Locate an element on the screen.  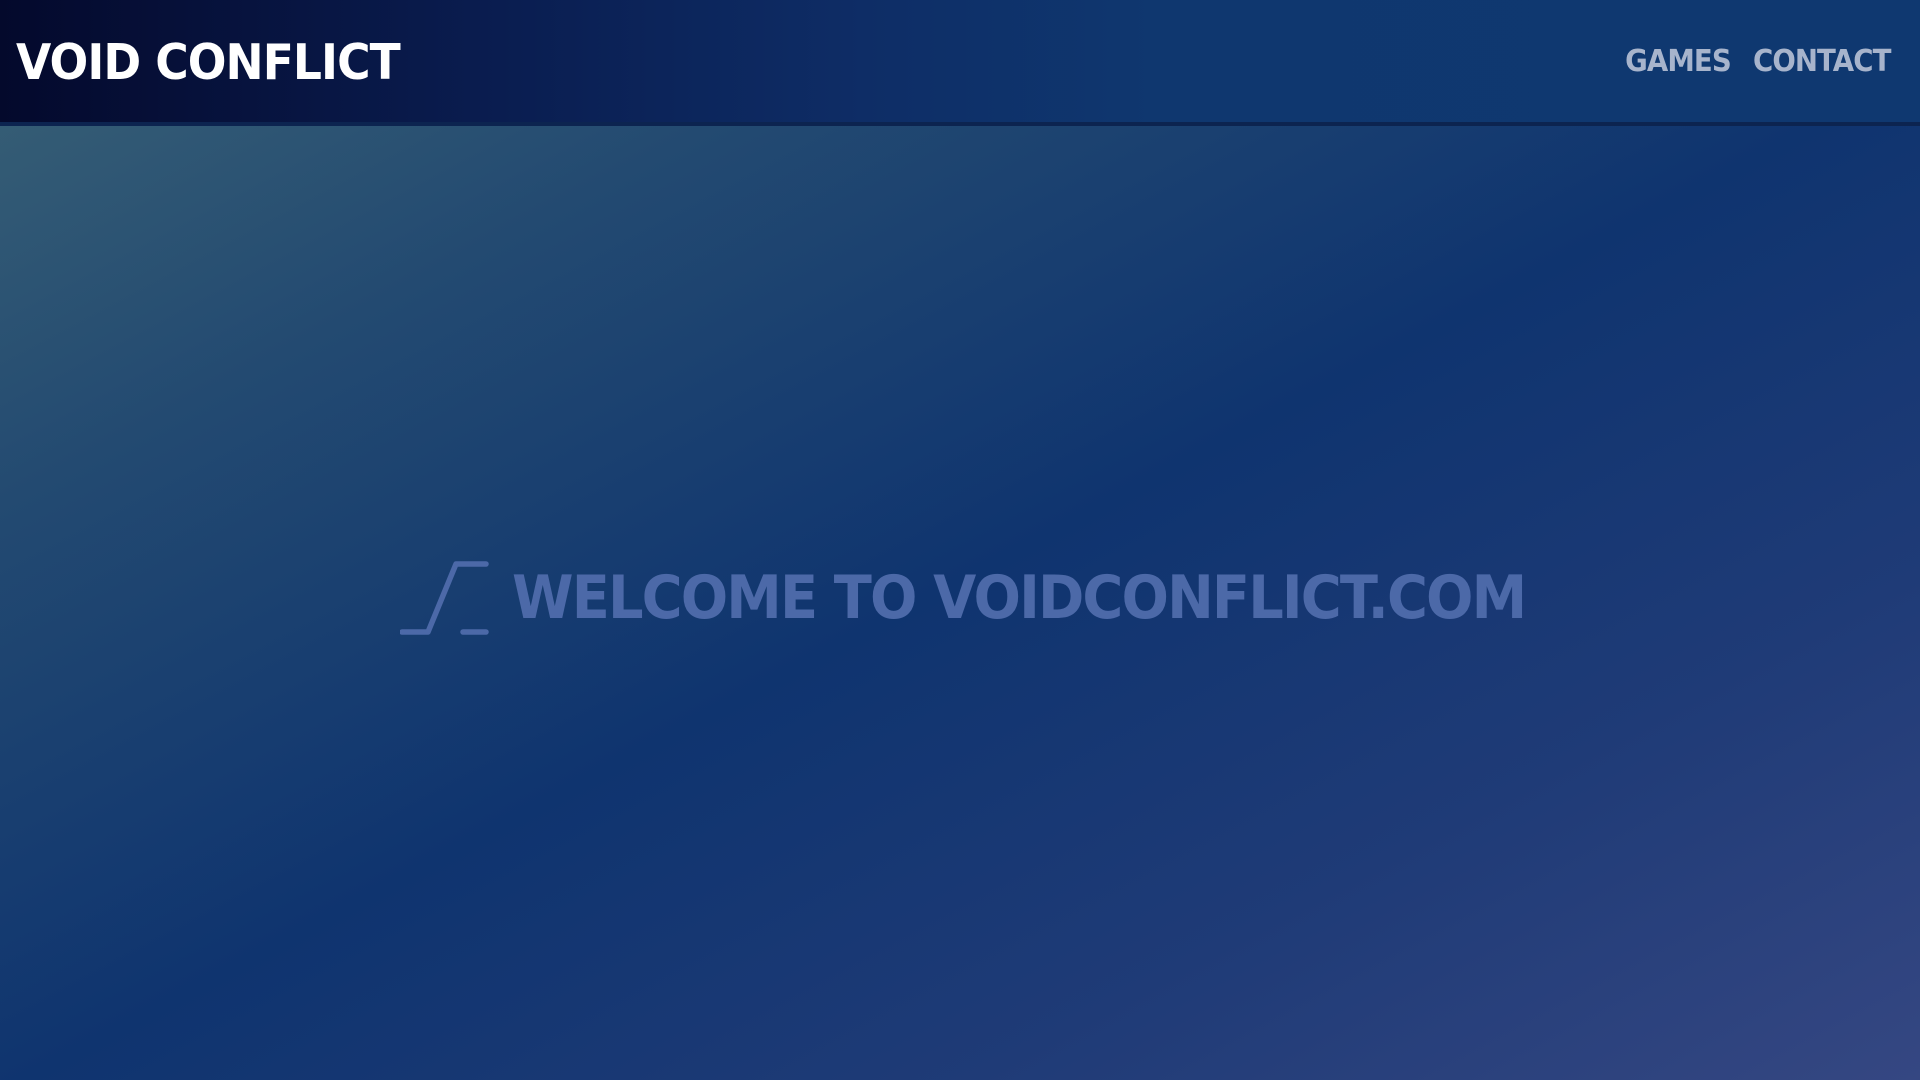
welcome-heading: WELCOME TO VOIDCONFLICT.COM is located at coordinates (1019, 597).